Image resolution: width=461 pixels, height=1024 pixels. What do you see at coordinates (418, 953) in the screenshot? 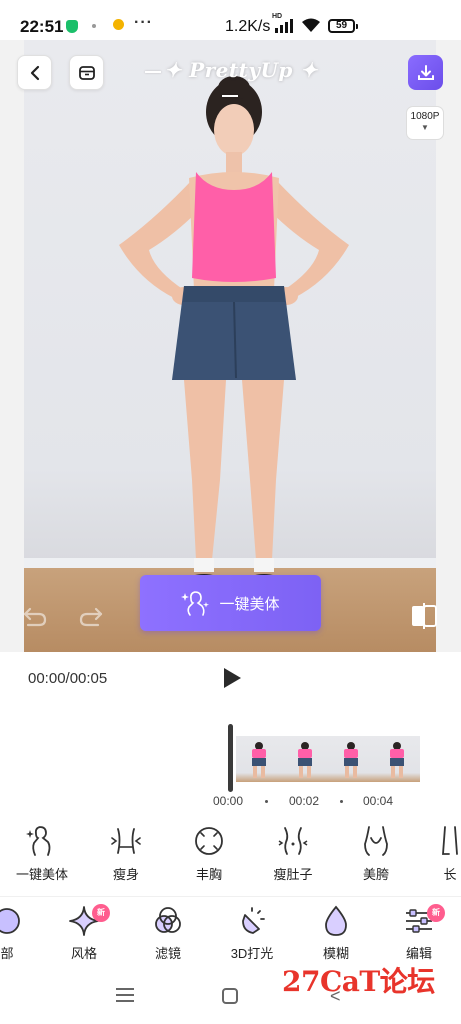
I see `tab-label: 编辑` at bounding box center [418, 953].